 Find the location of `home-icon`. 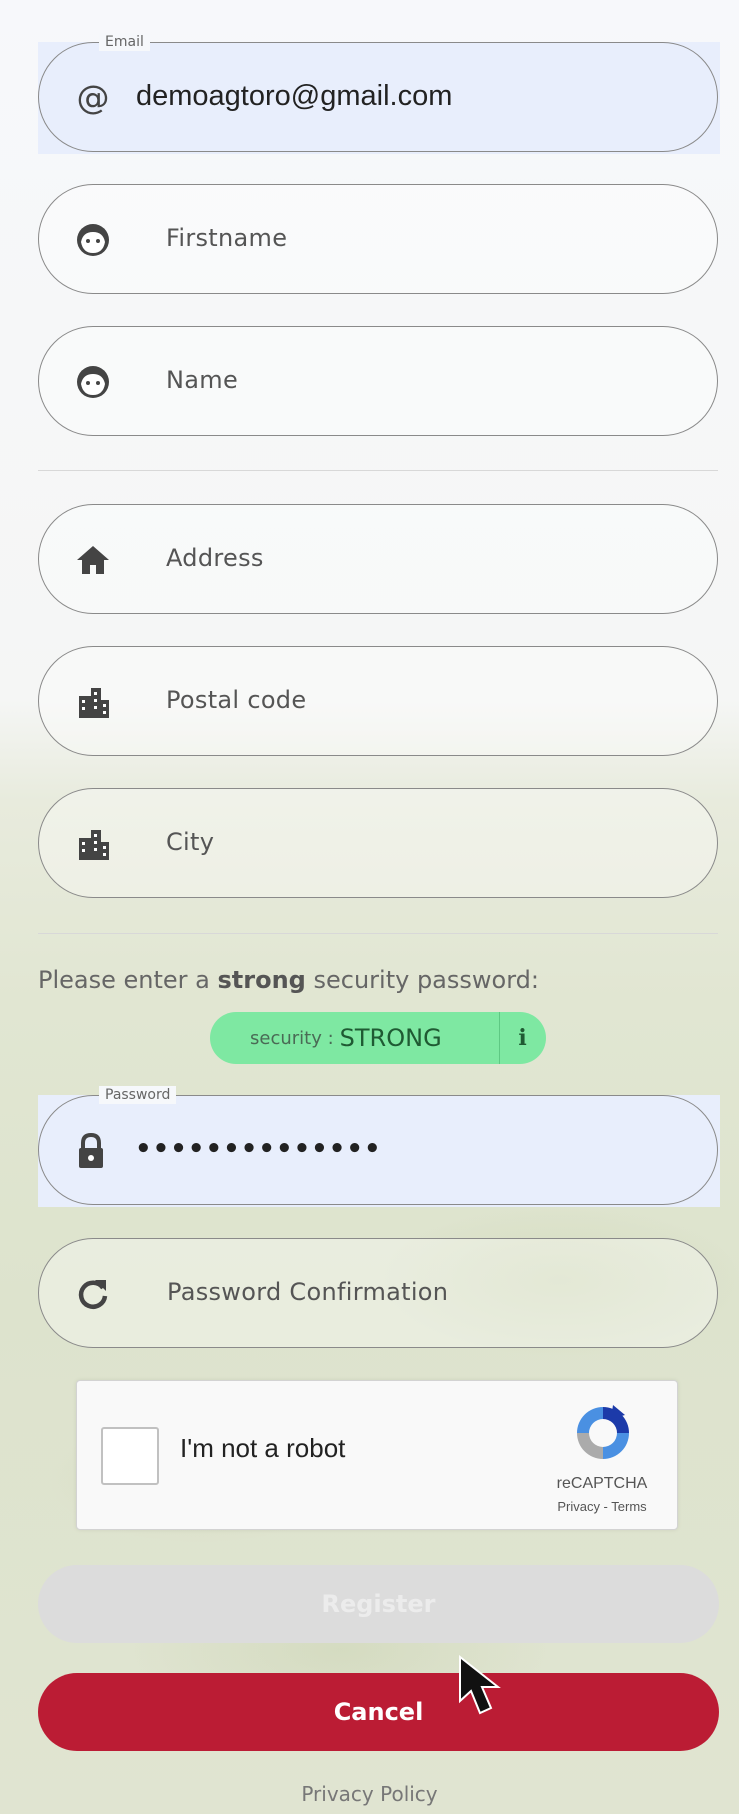

home-icon is located at coordinates (93, 560).